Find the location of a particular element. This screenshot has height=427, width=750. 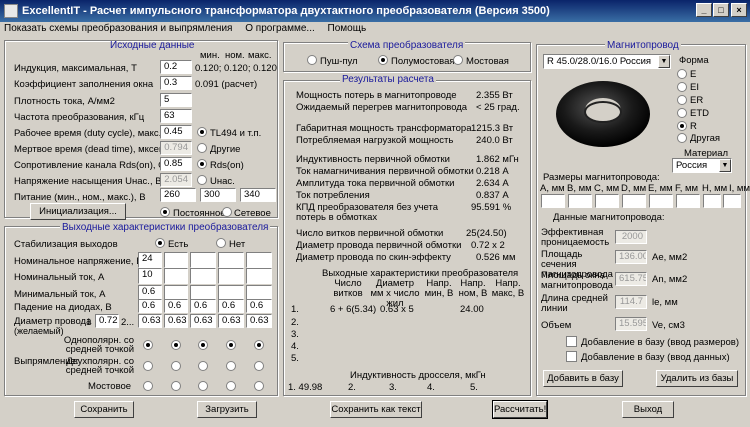

rds-input: 0.85 is located at coordinates (176, 164).